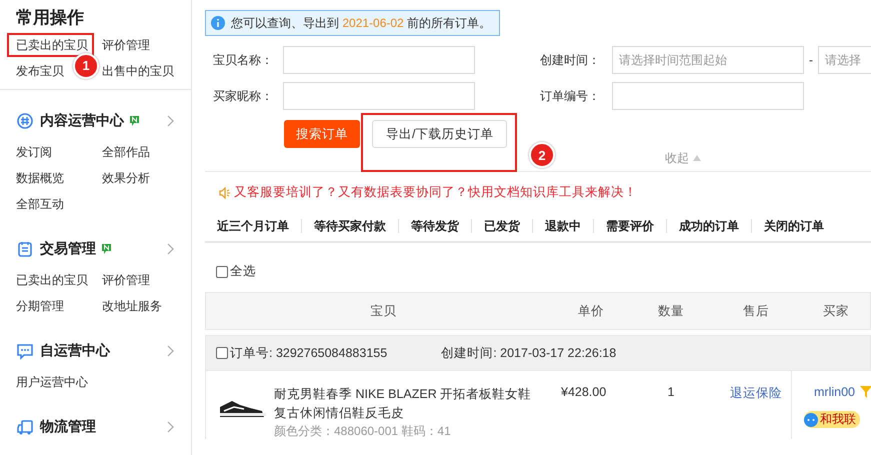  What do you see at coordinates (865, 392) in the screenshot?
I see `funnel-icon` at bounding box center [865, 392].